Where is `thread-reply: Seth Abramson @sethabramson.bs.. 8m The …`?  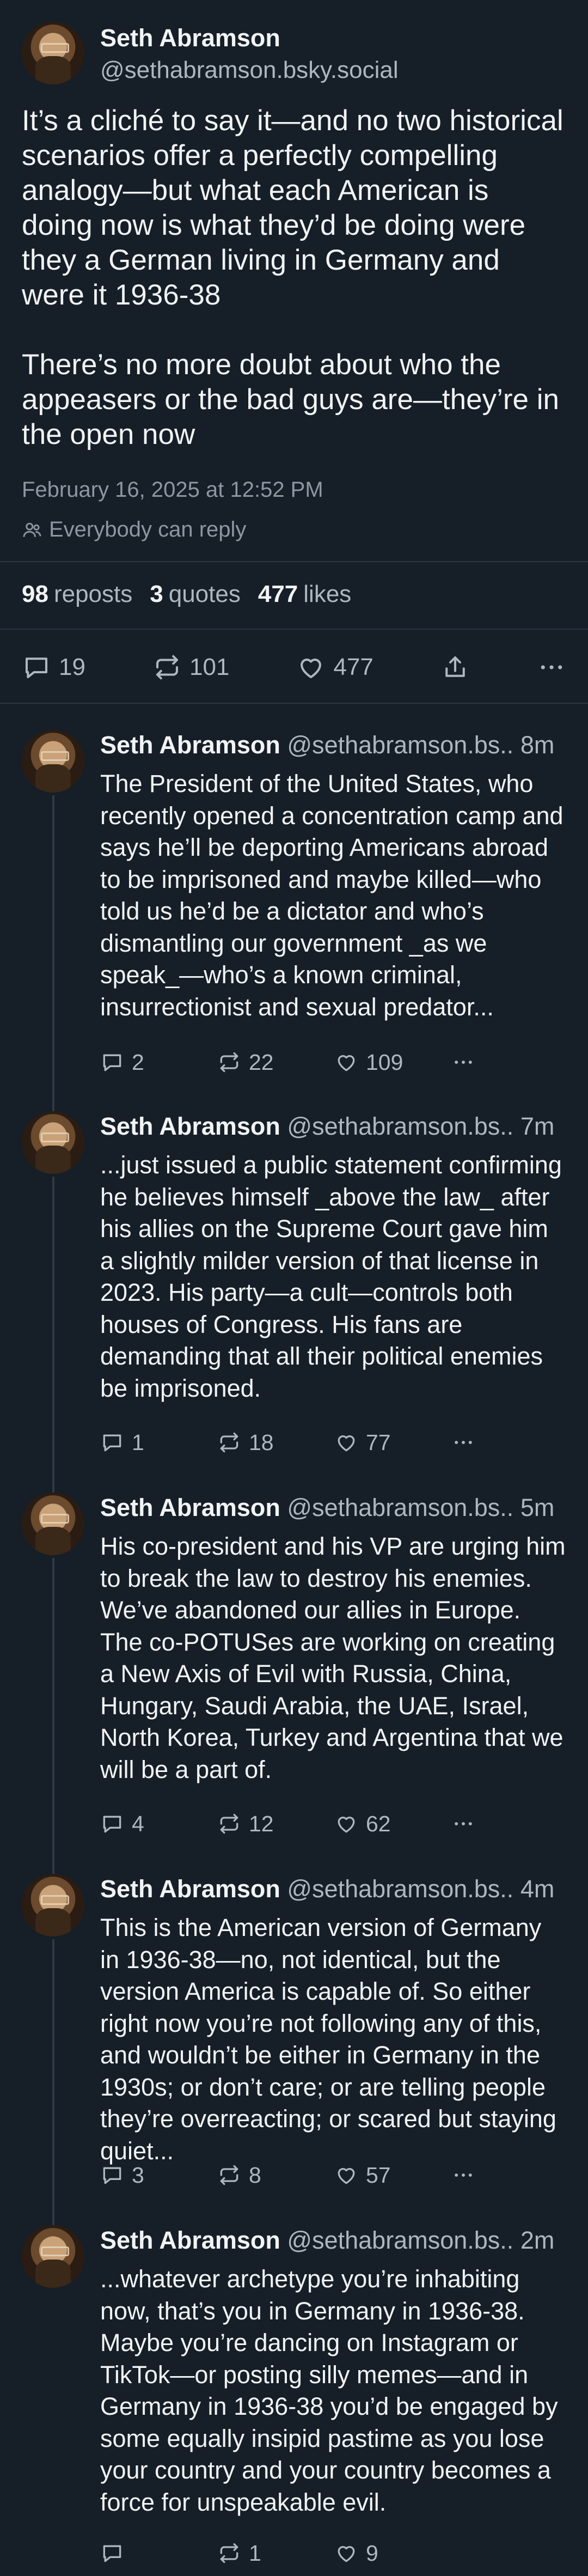 thread-reply: Seth Abramson @sethabramson.bs.. 8m The … is located at coordinates (294, 905).